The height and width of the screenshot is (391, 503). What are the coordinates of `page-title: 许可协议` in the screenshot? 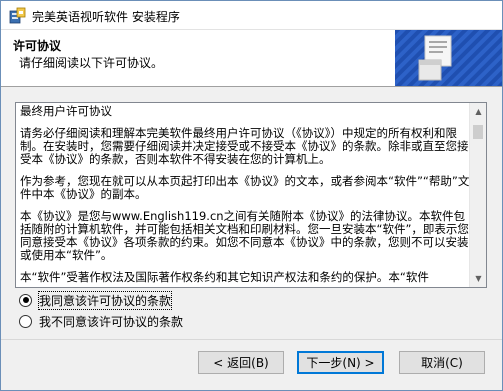 It's located at (37, 46).